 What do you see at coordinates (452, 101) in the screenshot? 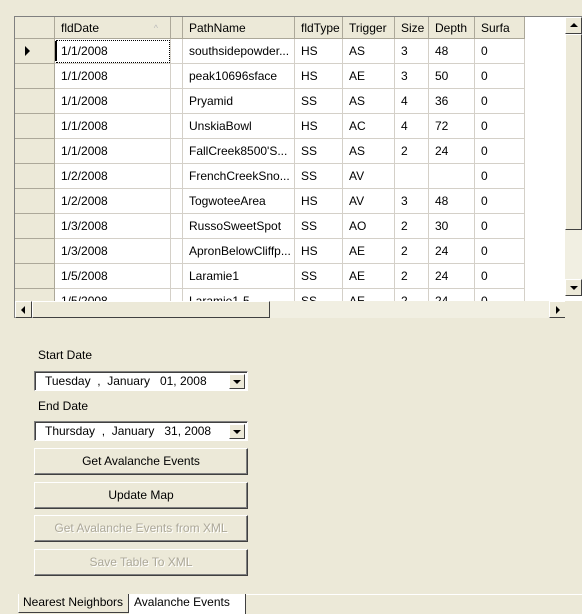
I see `cell-depth: 36` at bounding box center [452, 101].